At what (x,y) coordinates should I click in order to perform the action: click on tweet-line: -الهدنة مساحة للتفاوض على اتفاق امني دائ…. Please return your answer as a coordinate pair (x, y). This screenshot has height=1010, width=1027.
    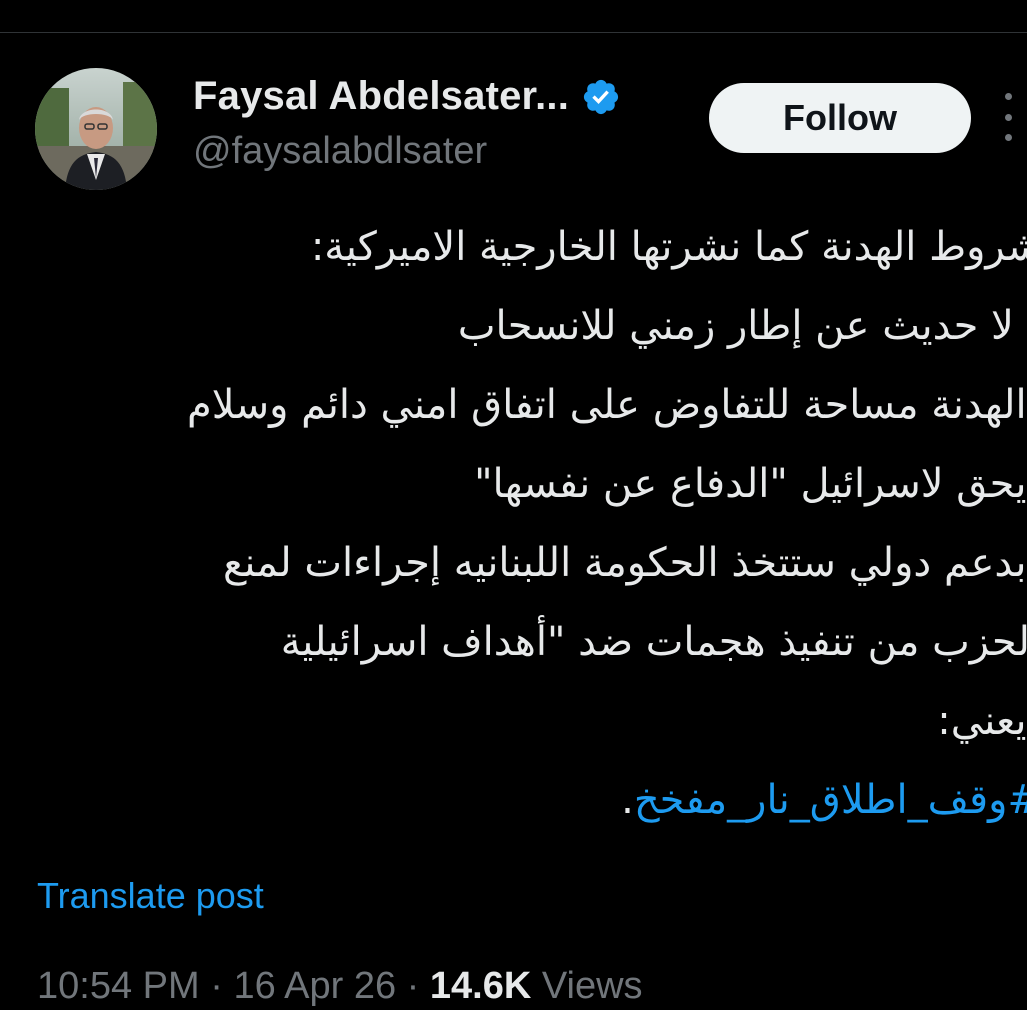
    Looking at the image, I should click on (606, 405).